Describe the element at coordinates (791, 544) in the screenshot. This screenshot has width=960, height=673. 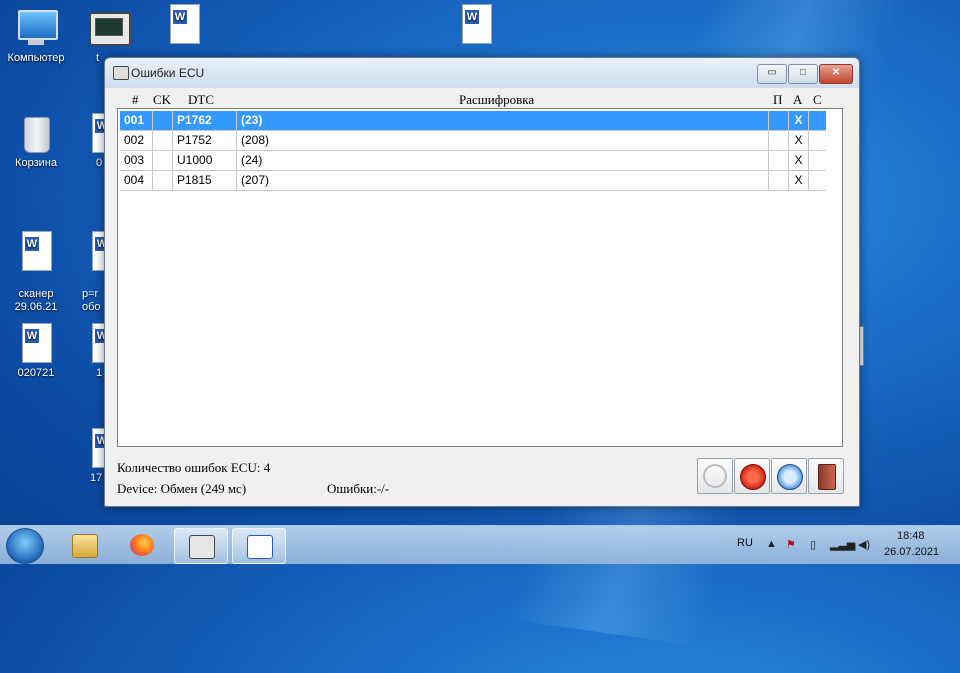
I see `network-error-icon: ⚑` at that location.